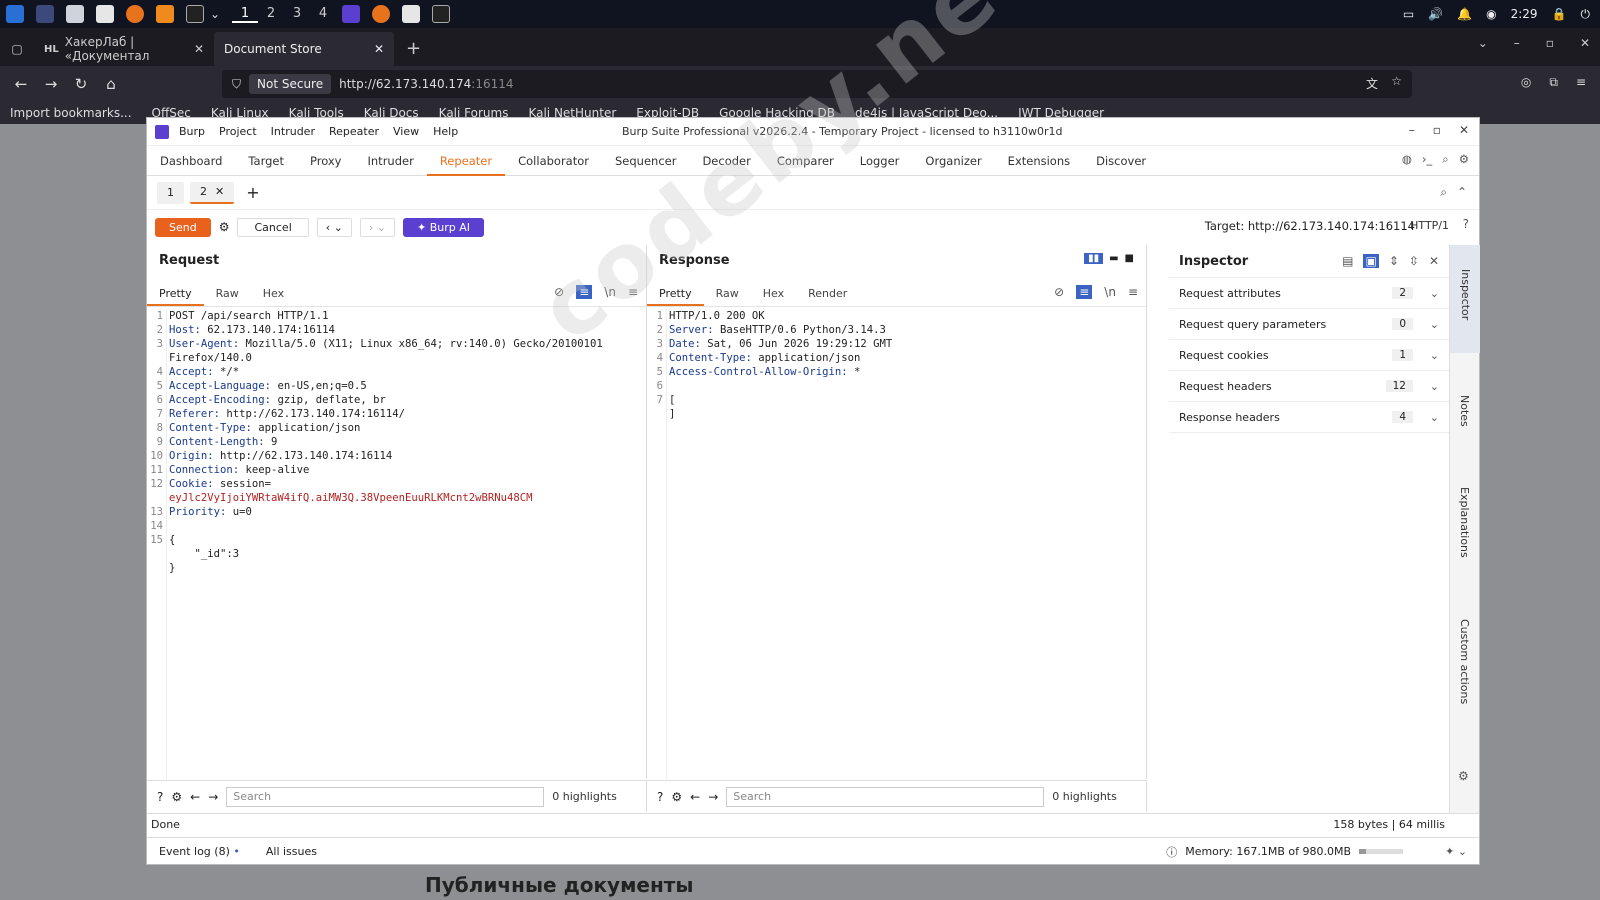 The height and width of the screenshot is (900, 1600). Describe the element at coordinates (1559, 14) in the screenshot. I see `lock-icon: 🔒` at that location.